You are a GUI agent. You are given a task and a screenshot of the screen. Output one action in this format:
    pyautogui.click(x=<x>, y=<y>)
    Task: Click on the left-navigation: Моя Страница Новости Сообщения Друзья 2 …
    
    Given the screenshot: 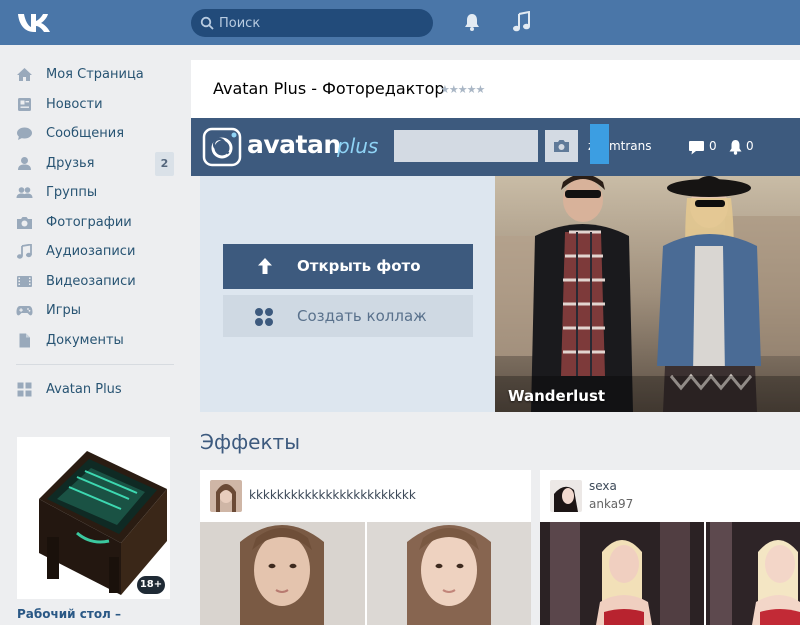 What is the action you would take?
    pyautogui.click(x=95, y=207)
    